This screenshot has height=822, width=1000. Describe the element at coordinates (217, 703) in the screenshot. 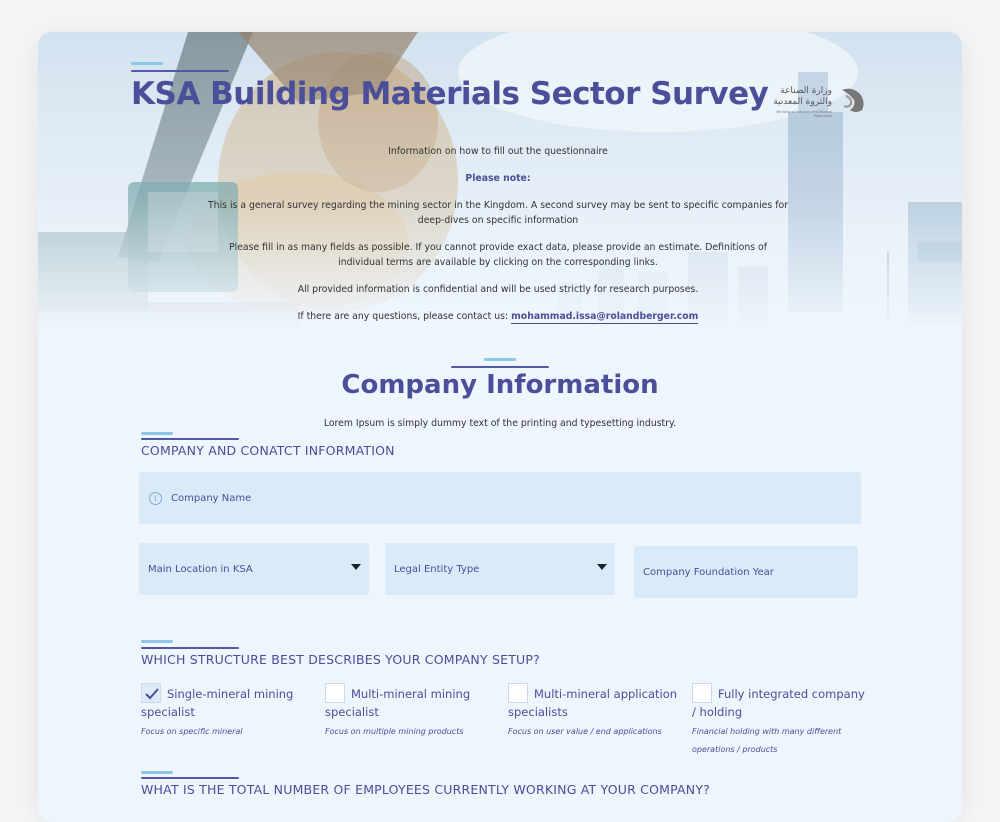

I see `option-label: Single-mineral mining specialist` at that location.